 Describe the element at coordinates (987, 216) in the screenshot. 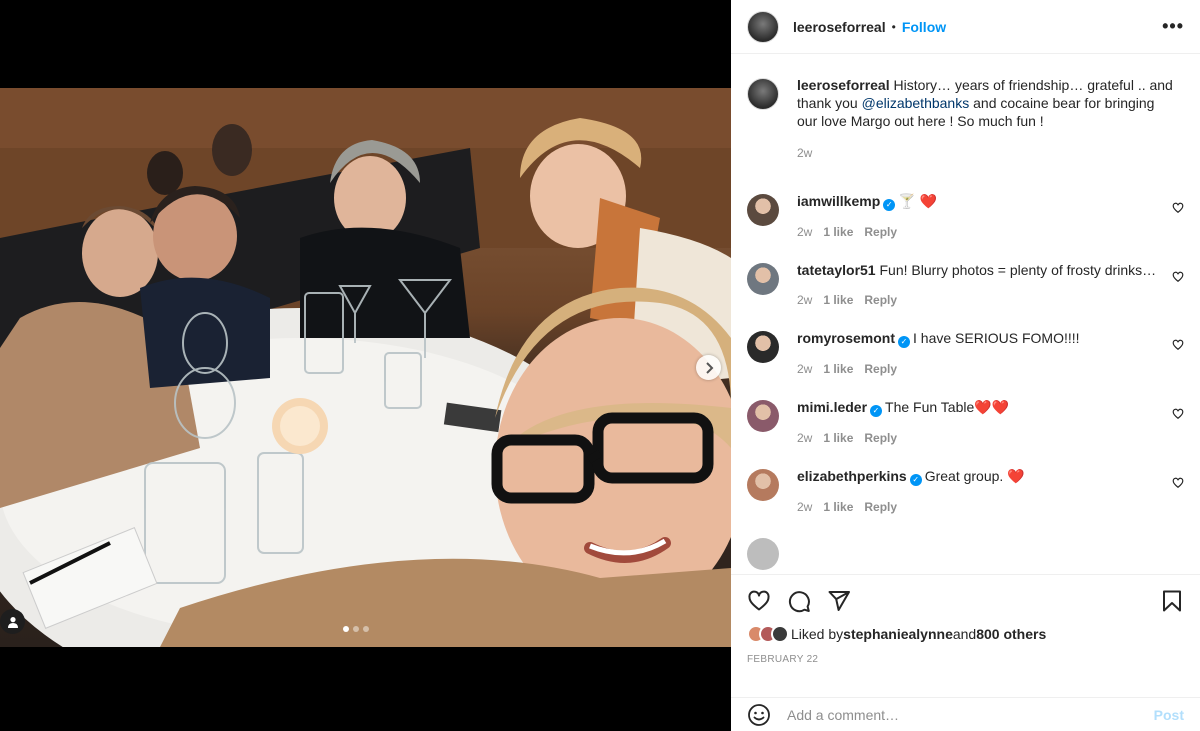

I see `comment-body: iamwillkemp ✓ 🍸 ❤️ 2w 1 like Reply` at that location.